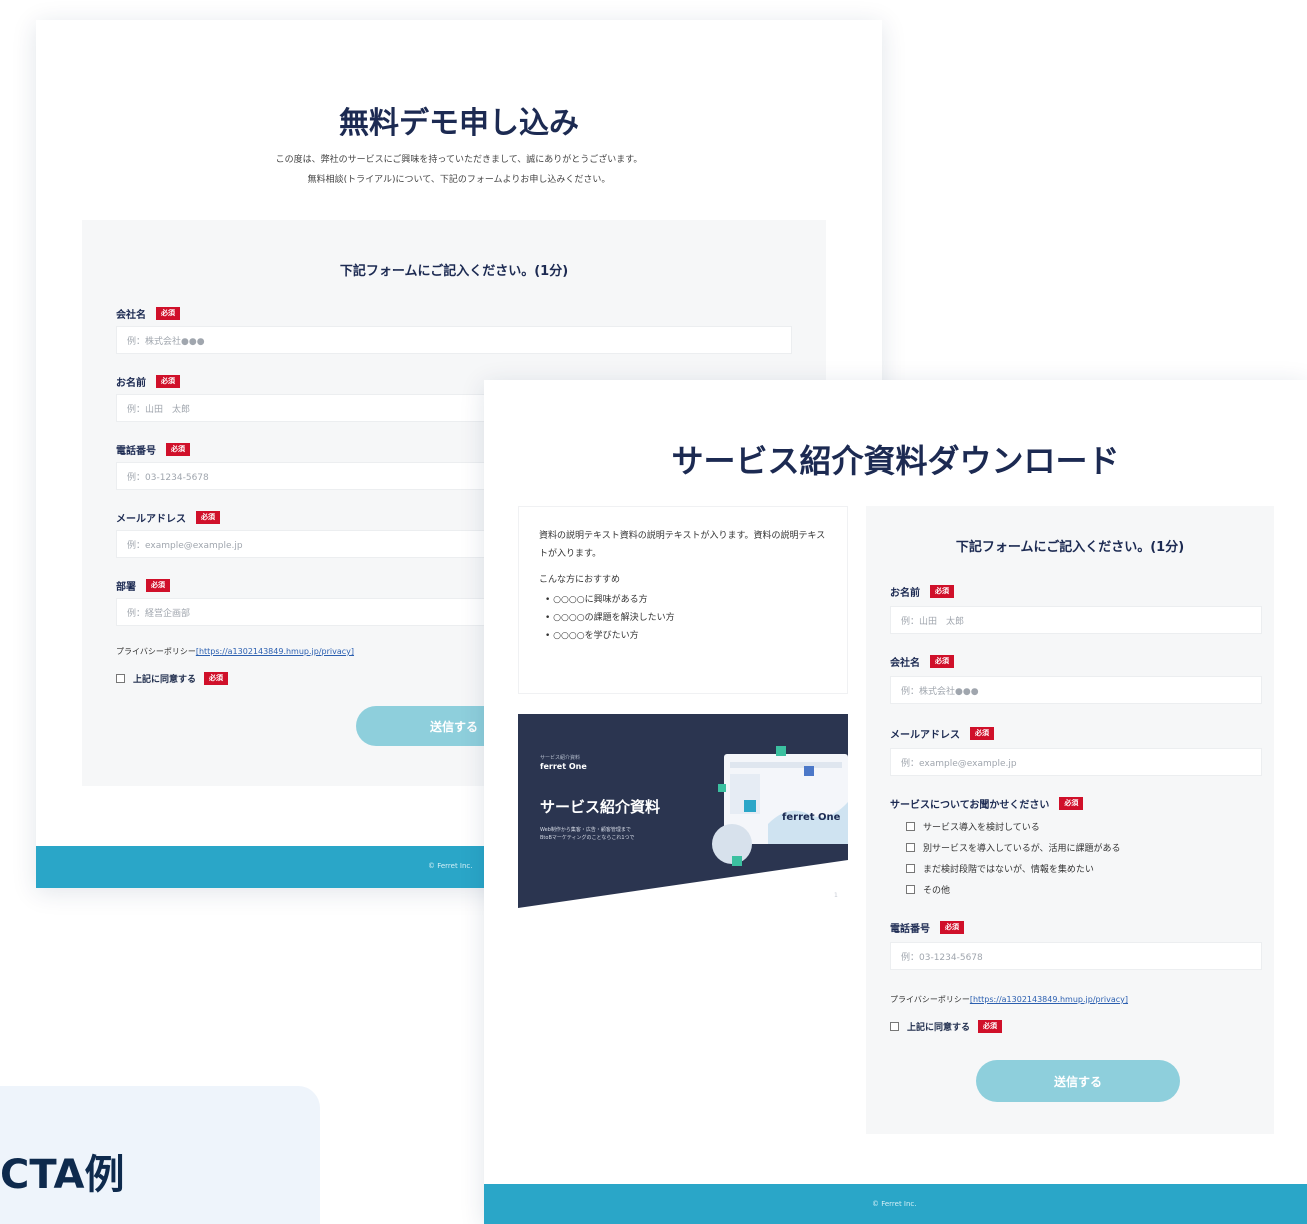 This screenshot has height=1224, width=1307. What do you see at coordinates (1078, 1081) in the screenshot?
I see `submit-button: 送信する` at bounding box center [1078, 1081].